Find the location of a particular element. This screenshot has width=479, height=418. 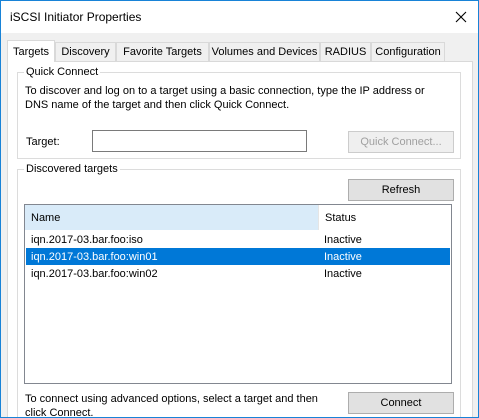

tab-configuration: Configuration is located at coordinates (408, 51).